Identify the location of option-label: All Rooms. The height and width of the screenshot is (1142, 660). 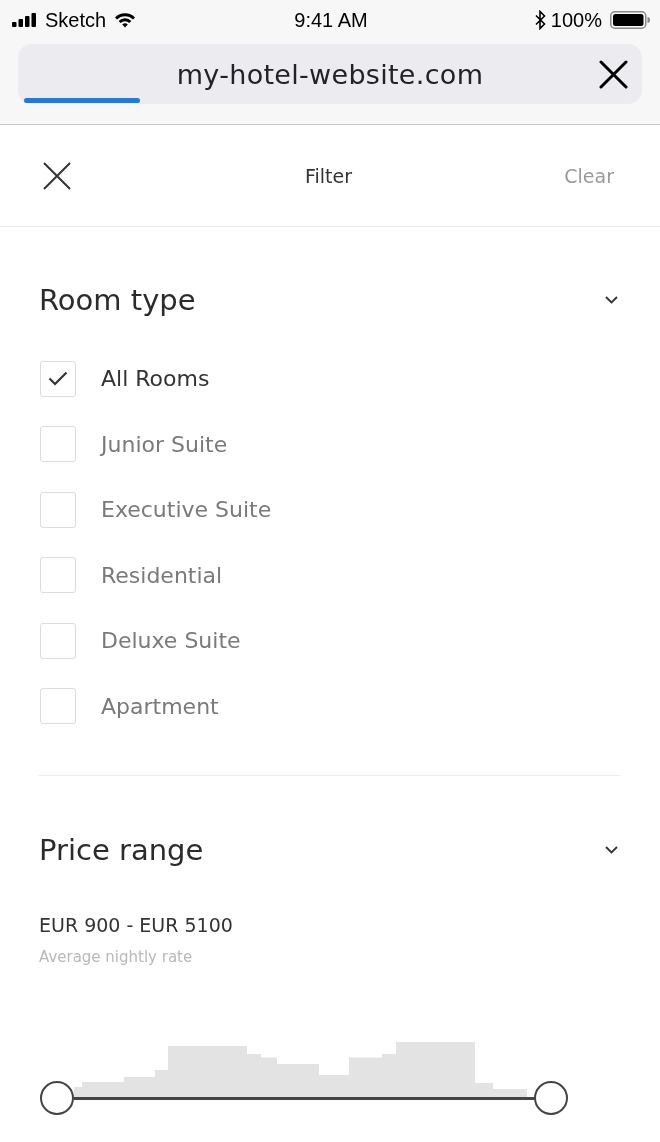
(155, 379).